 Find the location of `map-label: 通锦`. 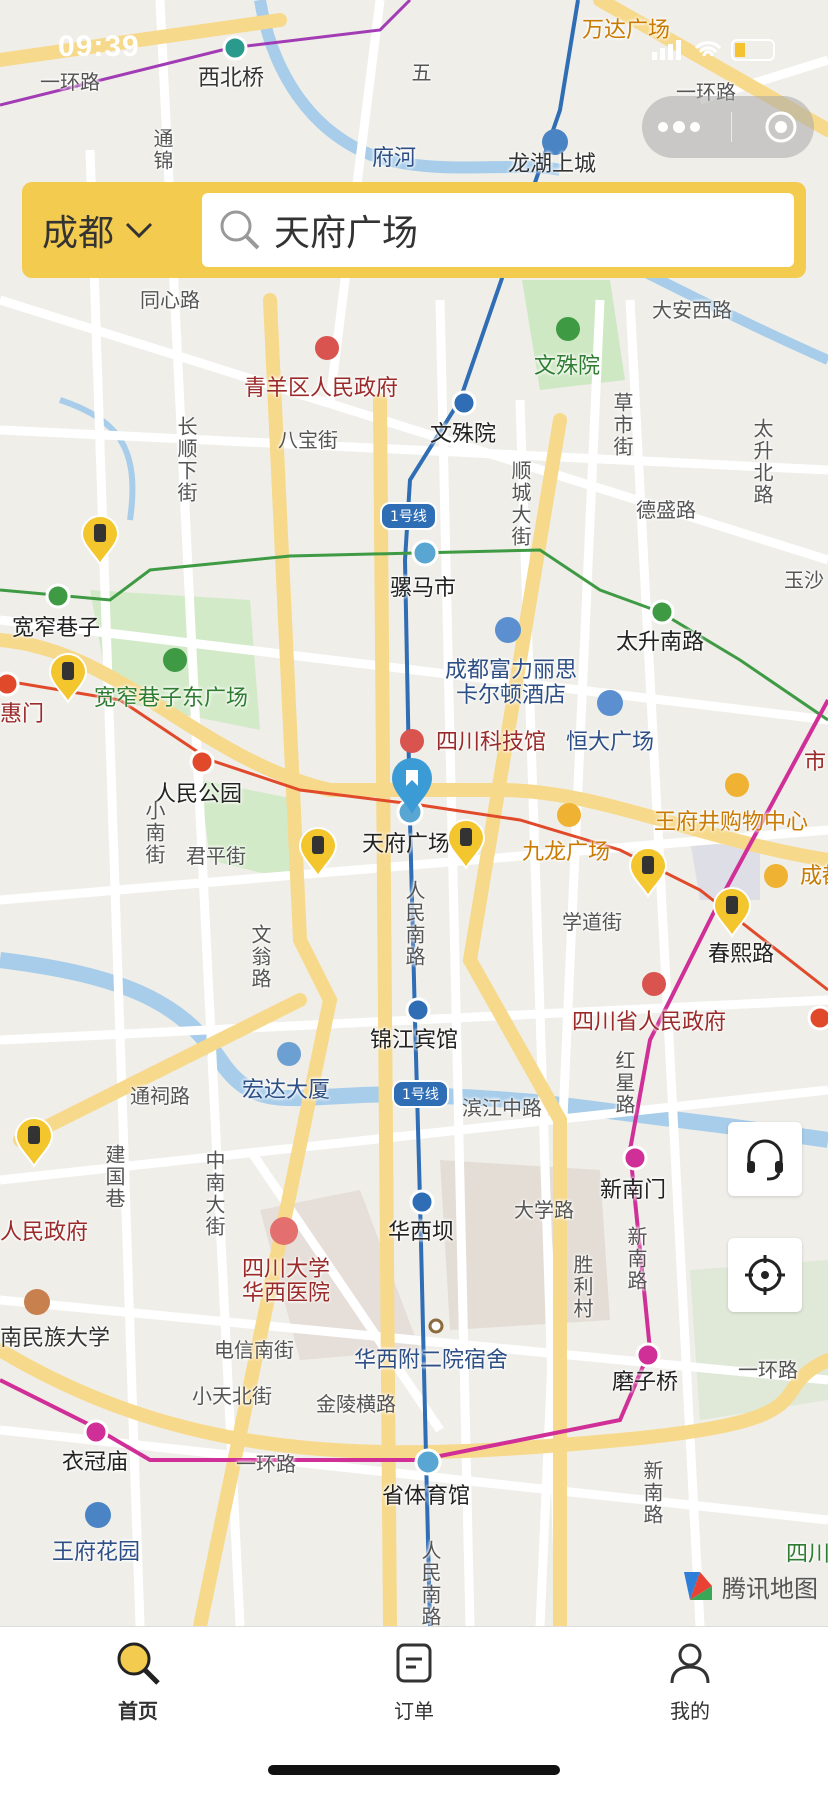

map-label: 通锦 is located at coordinates (162, 150).